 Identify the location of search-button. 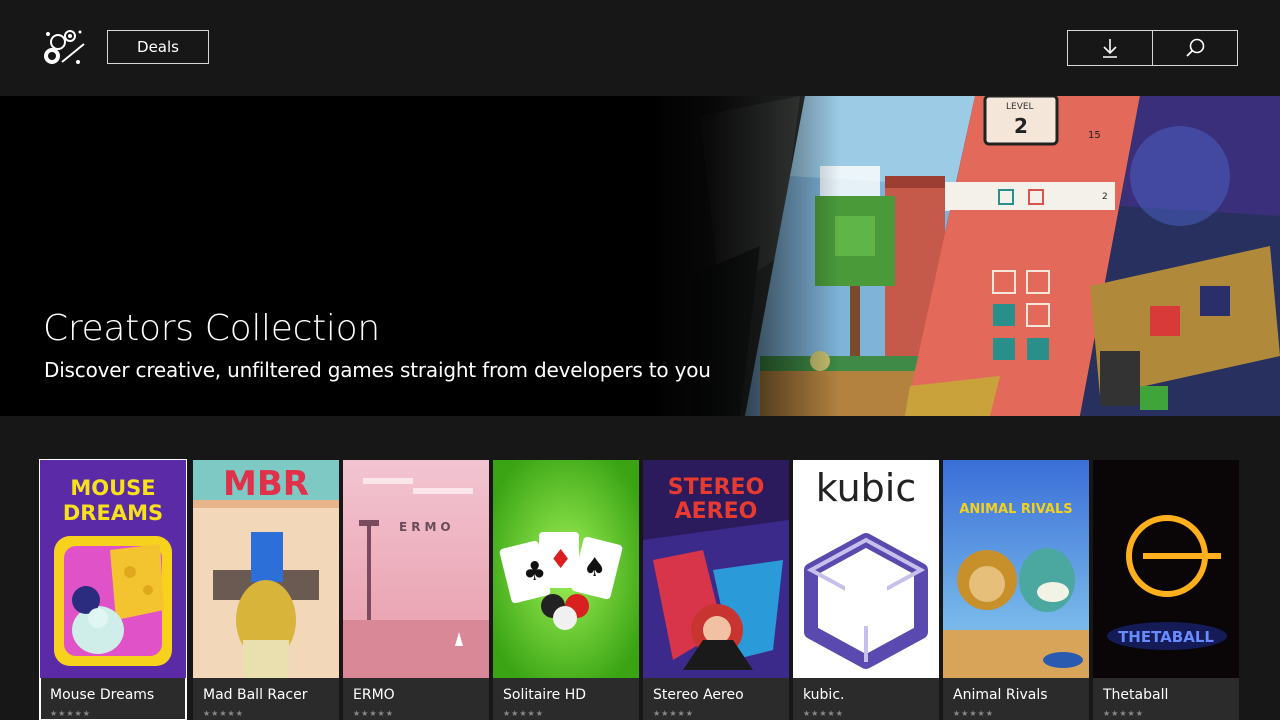
(1194, 48).